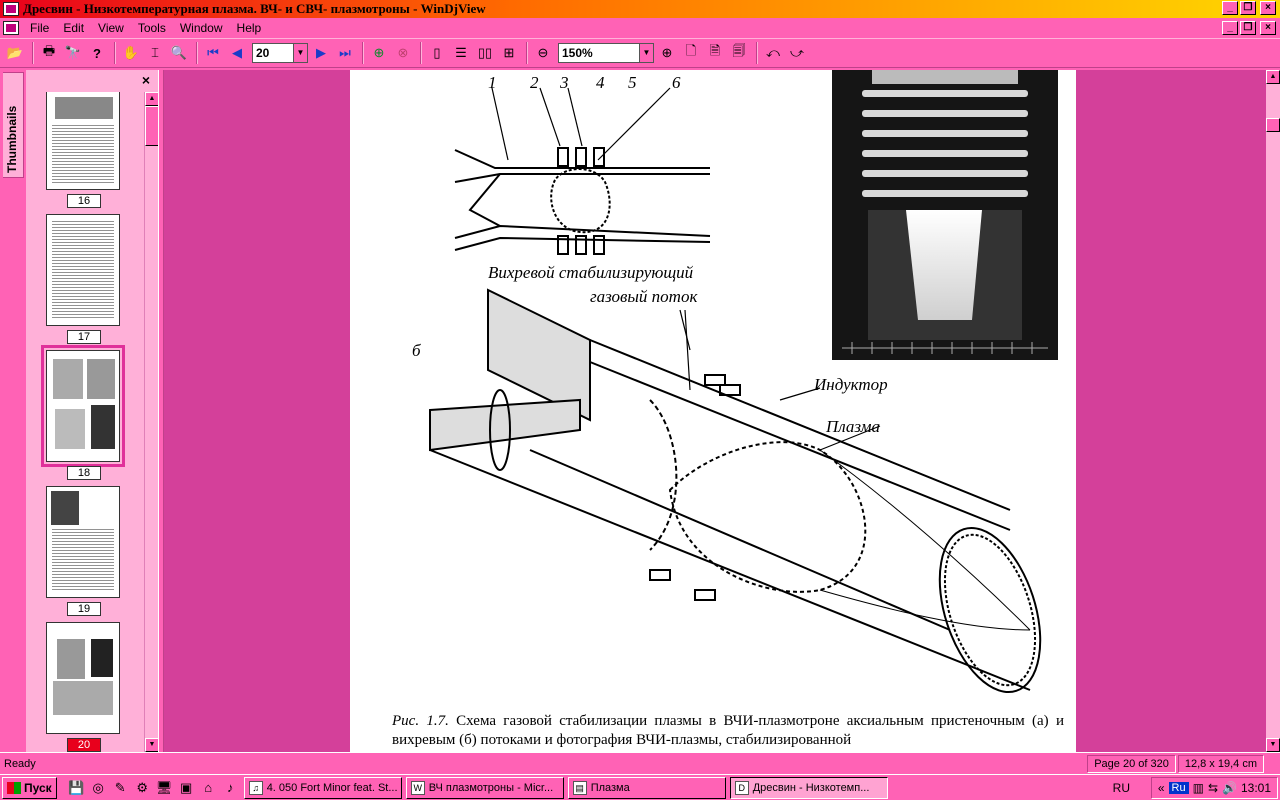 The height and width of the screenshot is (800, 1280). What do you see at coordinates (146, 80) in the screenshot?
I see `close-icon: ×` at bounding box center [146, 80].